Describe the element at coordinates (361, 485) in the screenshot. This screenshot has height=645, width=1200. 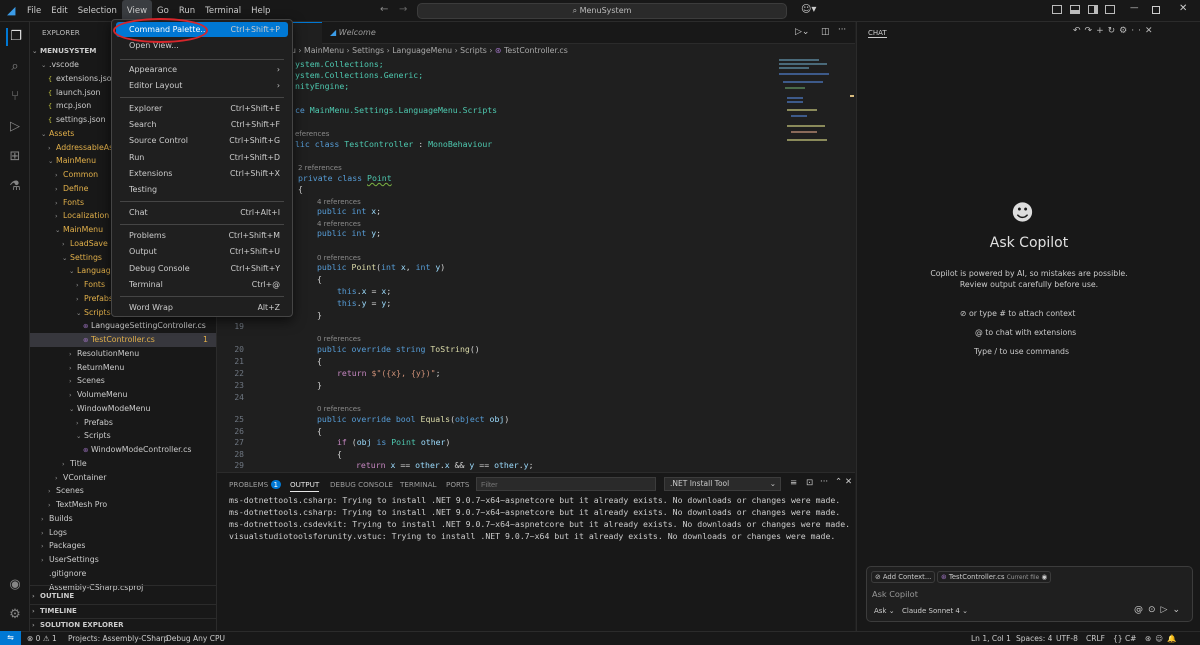
I see `tab-debug-console: DEBUG CONSOLE` at that location.